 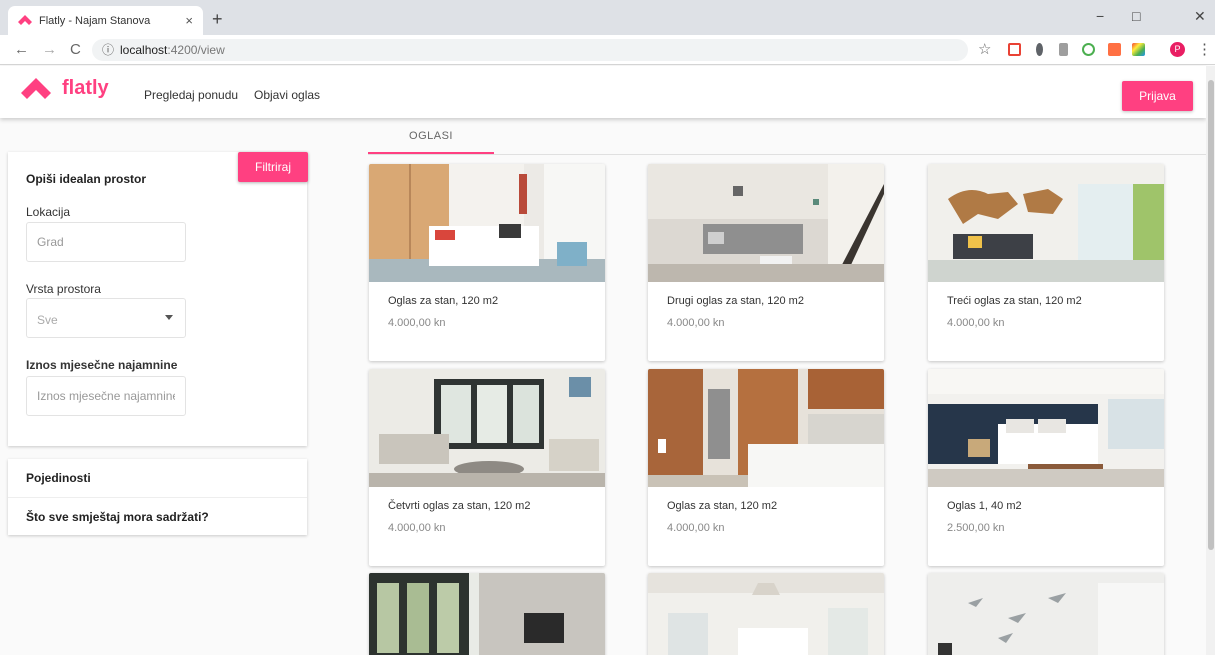 I want to click on extension-fox-icon, so click(x=1114, y=49).